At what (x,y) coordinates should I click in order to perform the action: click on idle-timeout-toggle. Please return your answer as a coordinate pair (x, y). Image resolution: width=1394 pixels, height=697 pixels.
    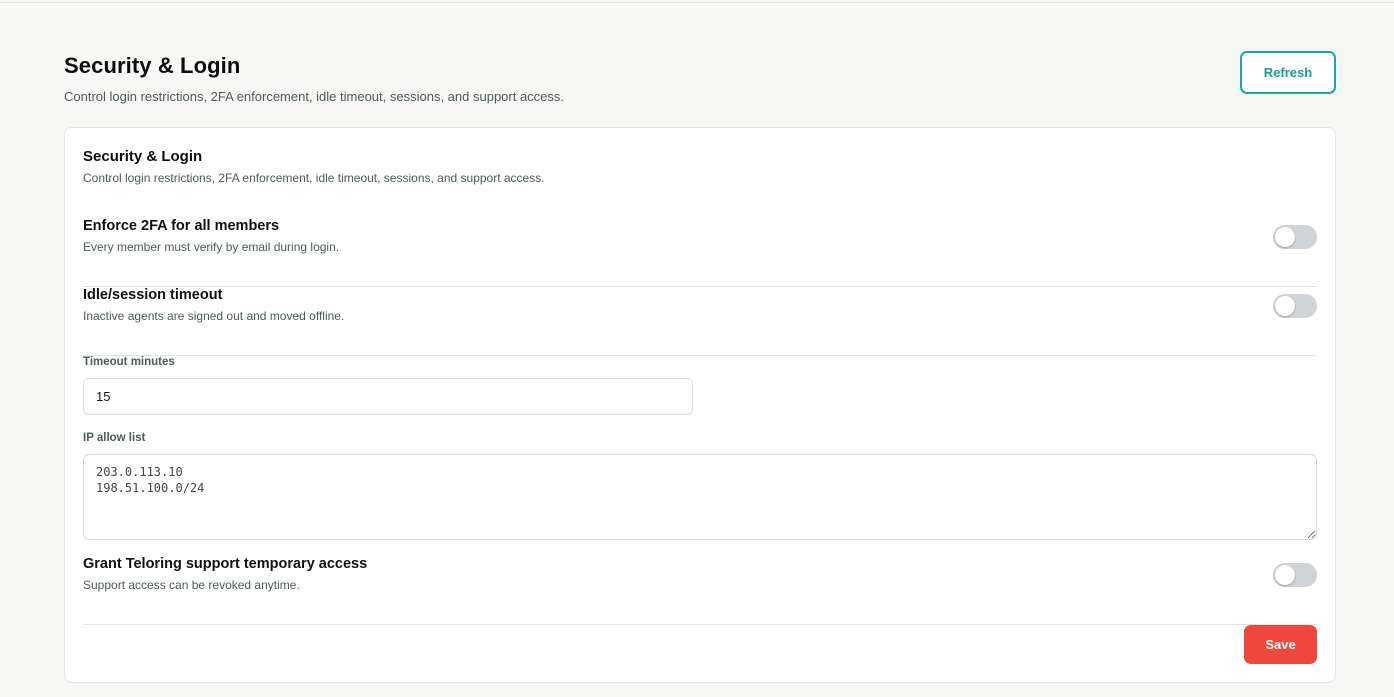
    Looking at the image, I should click on (1295, 306).